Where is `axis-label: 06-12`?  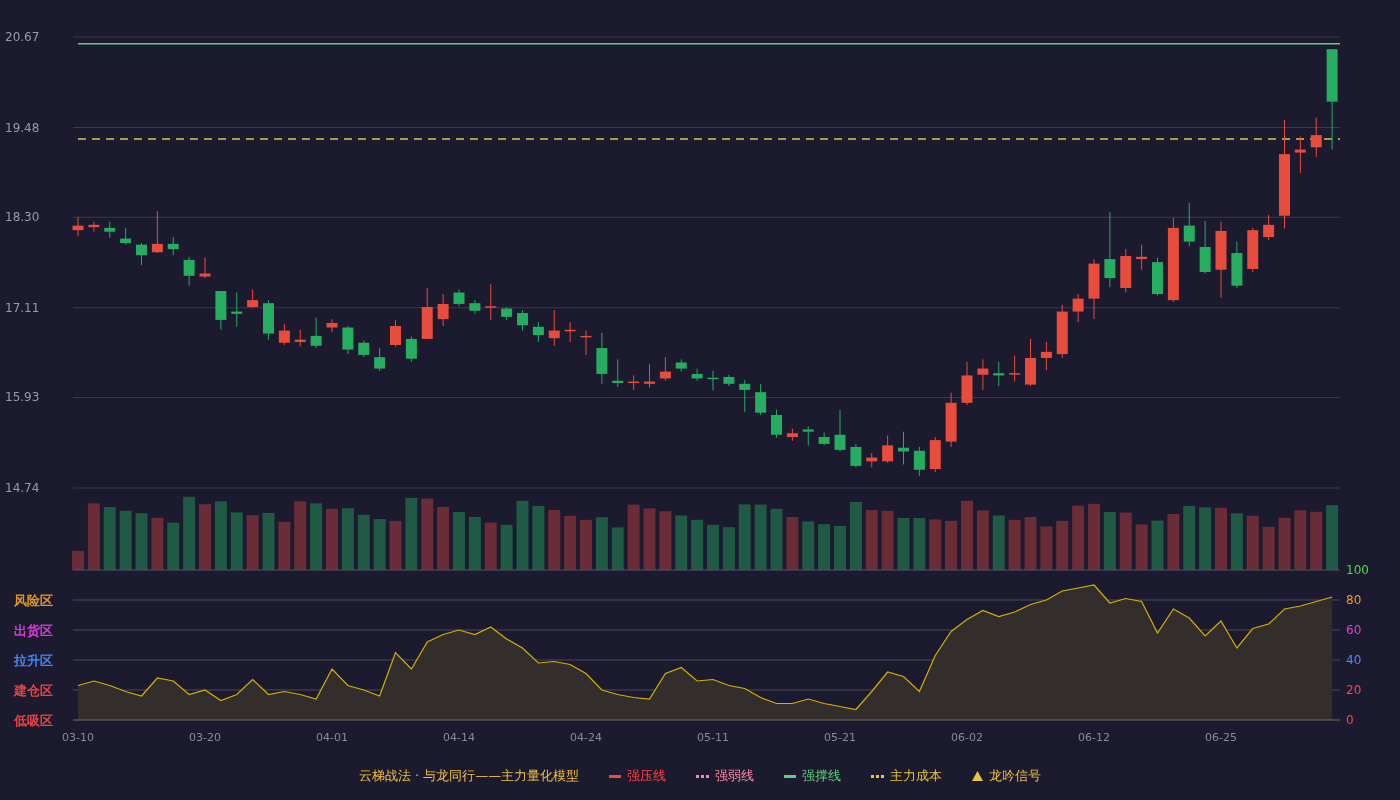
axis-label: 06-12 is located at coordinates (1094, 737).